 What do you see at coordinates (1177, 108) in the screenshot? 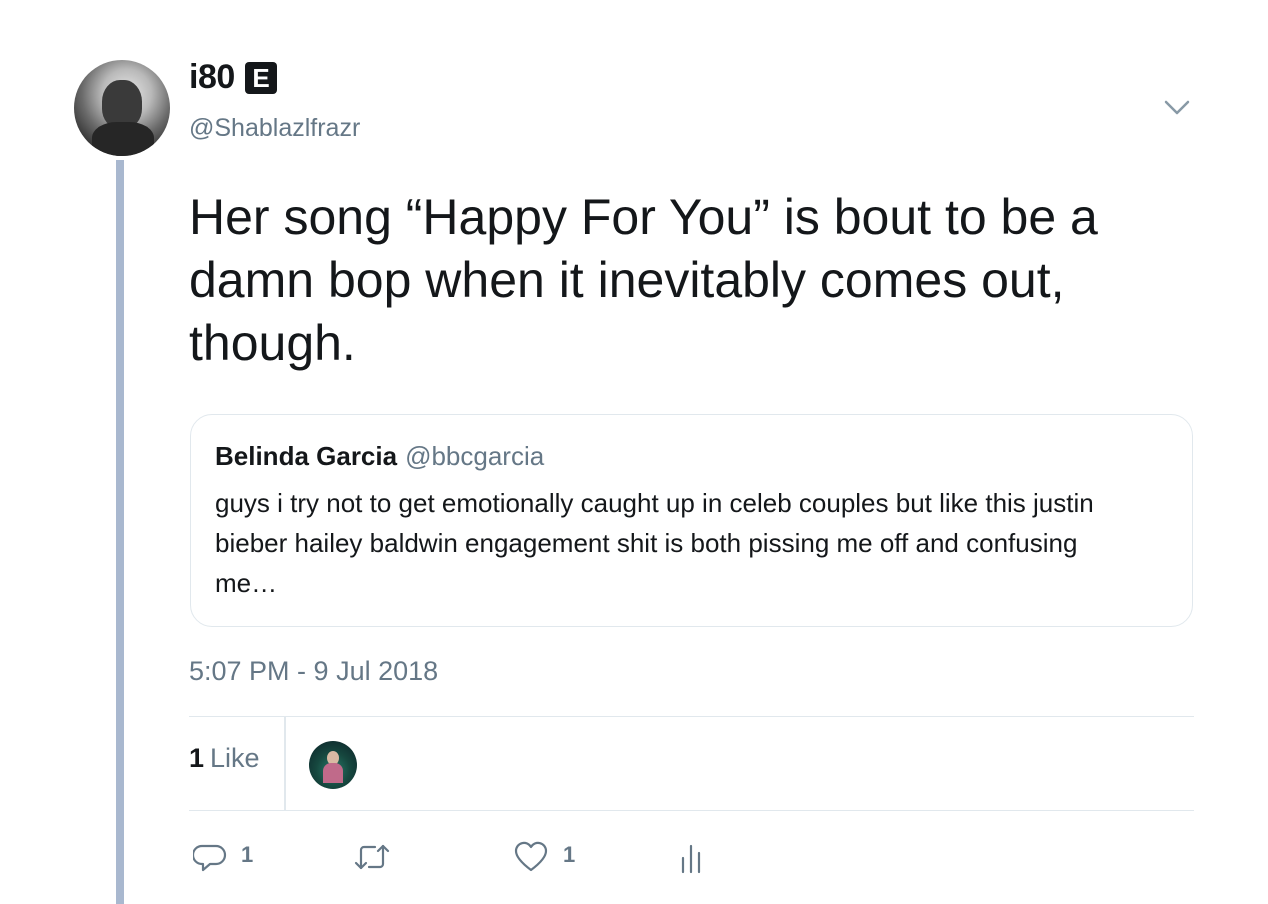
I see `chevron-down-icon` at bounding box center [1177, 108].